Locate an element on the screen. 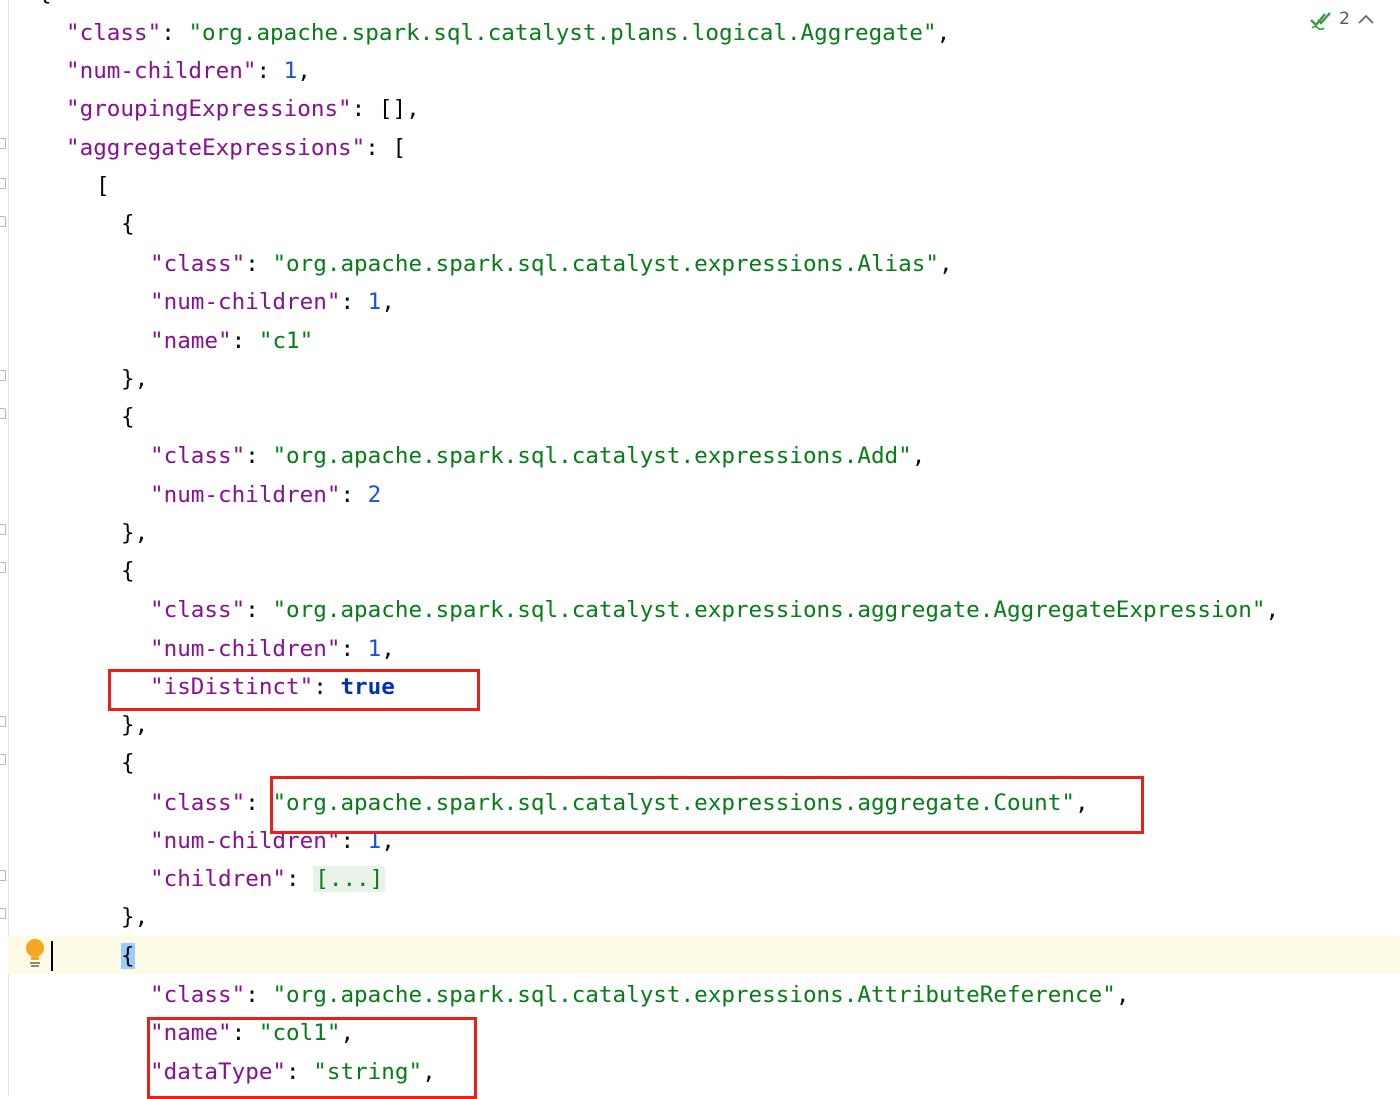 The height and width of the screenshot is (1099, 1400). json-number-value: 2 is located at coordinates (374, 495).